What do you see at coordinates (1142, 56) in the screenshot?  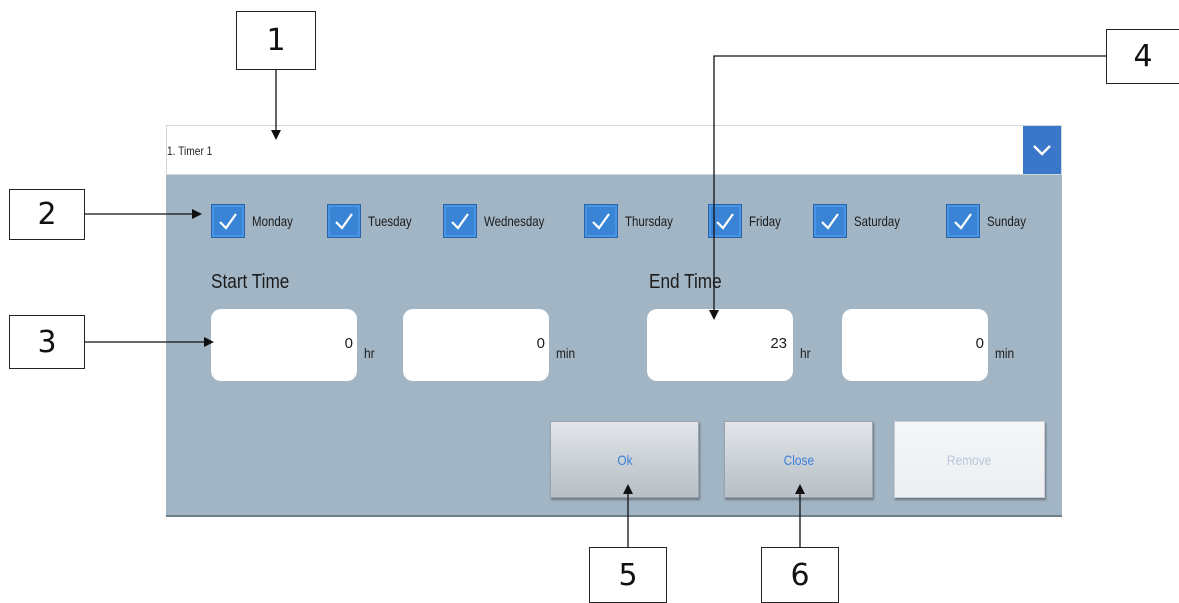 I see `callout-4: 4` at bounding box center [1142, 56].